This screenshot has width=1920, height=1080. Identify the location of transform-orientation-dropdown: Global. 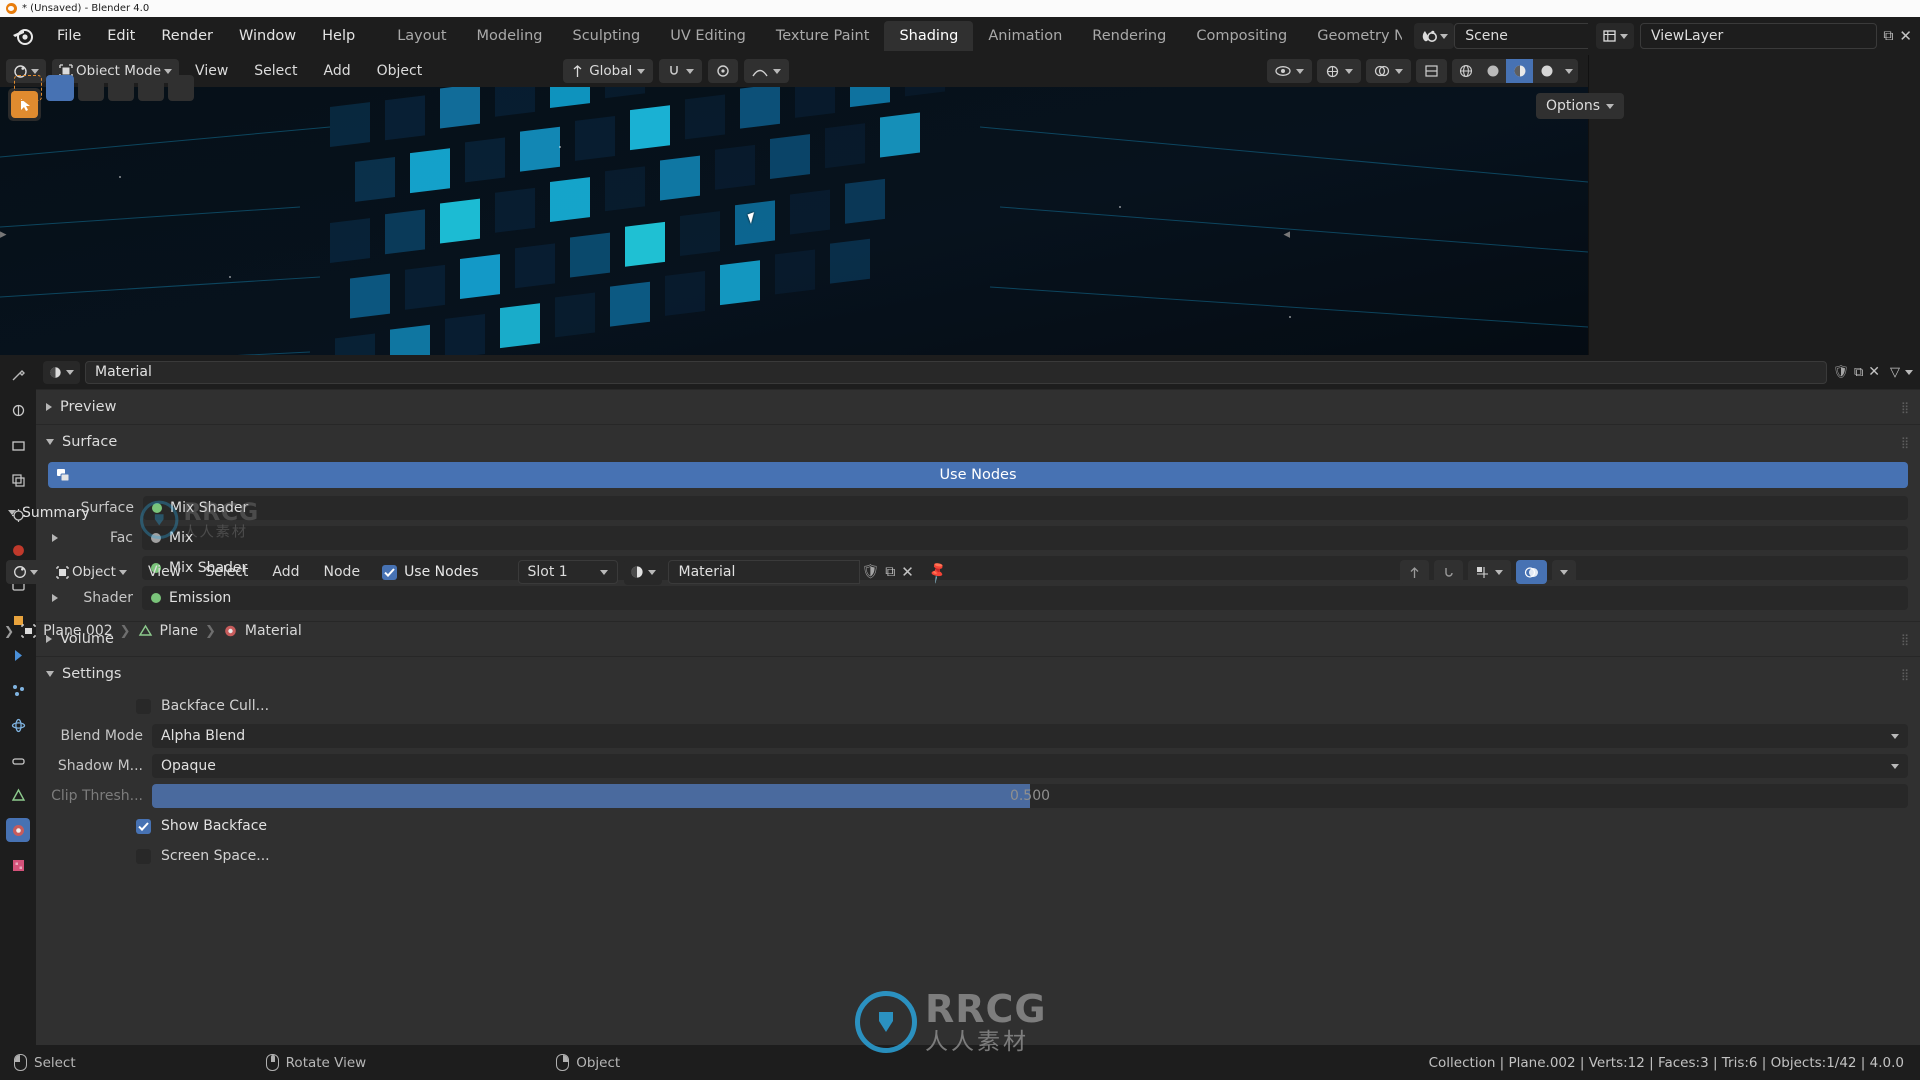
(608, 71).